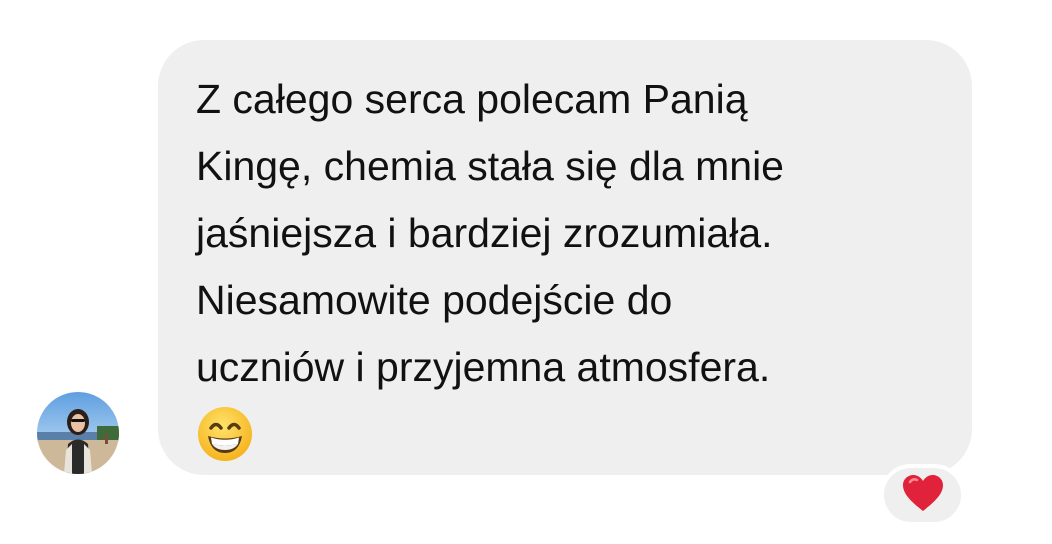 Image resolution: width=1052 pixels, height=544 pixels. I want to click on avatar-photo-icon, so click(78, 433).